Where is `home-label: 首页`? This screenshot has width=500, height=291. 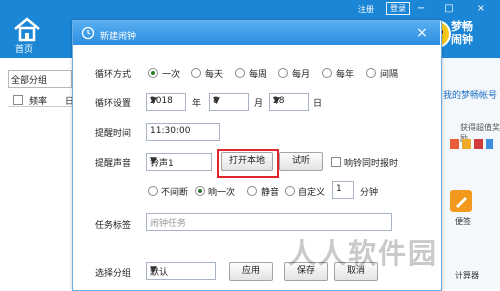
home-label: 首页 is located at coordinates (24, 48).